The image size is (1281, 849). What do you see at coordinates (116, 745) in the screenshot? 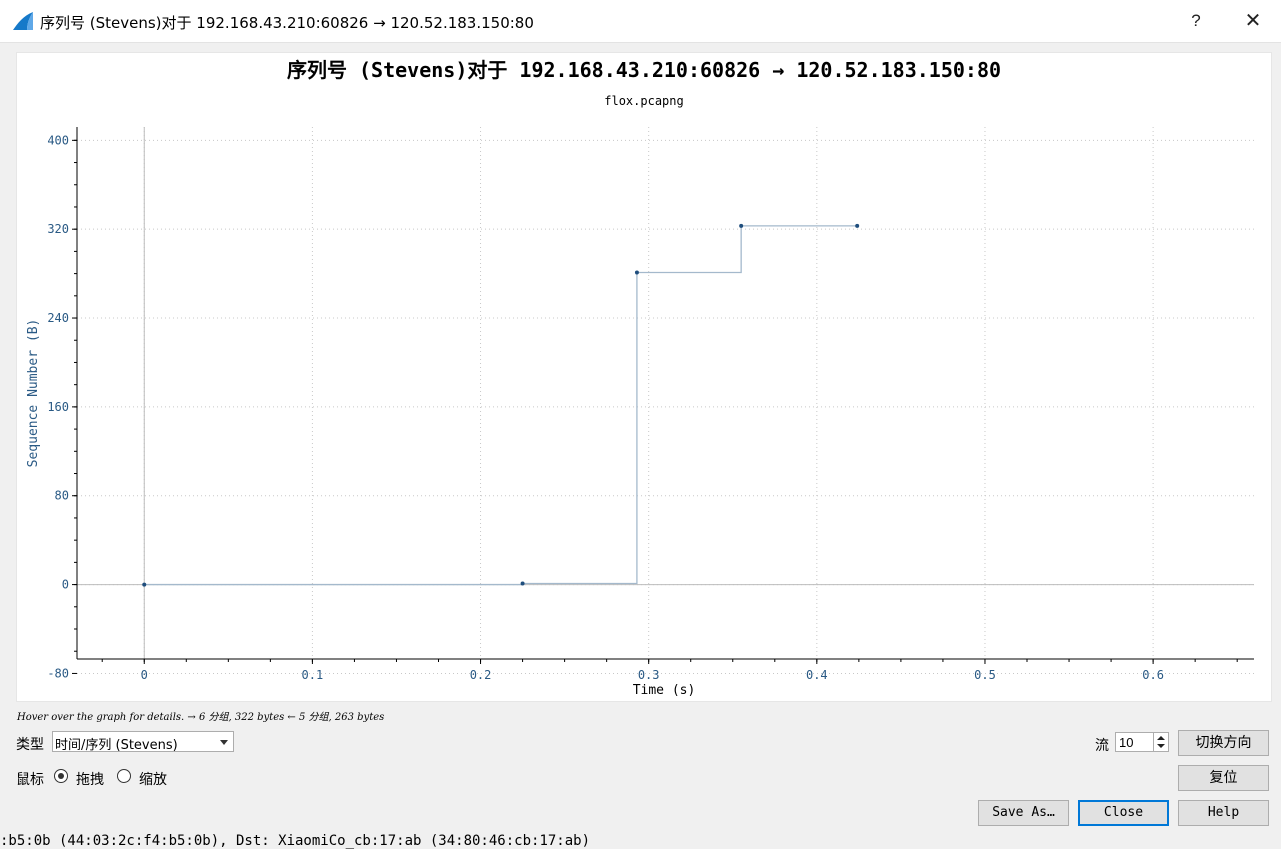
I see `graph-type-value: 时间/序列 (Stevens)` at bounding box center [116, 745].